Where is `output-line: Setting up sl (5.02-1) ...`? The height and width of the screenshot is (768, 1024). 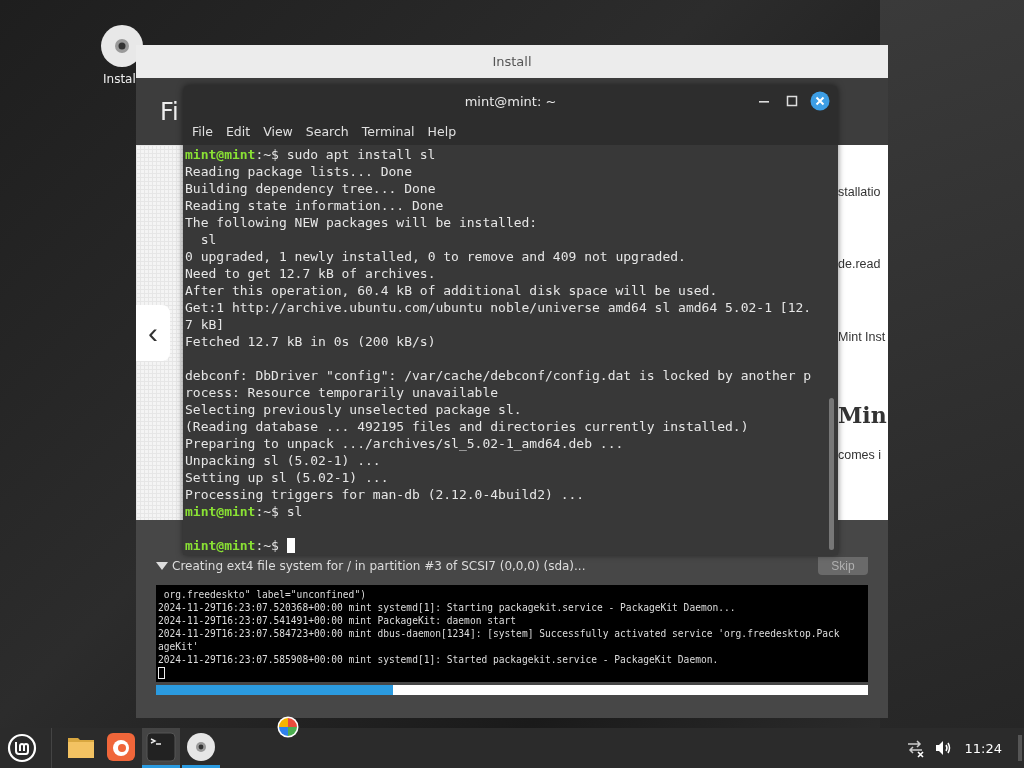 output-line: Setting up sl (5.02-1) ... is located at coordinates (287, 477).